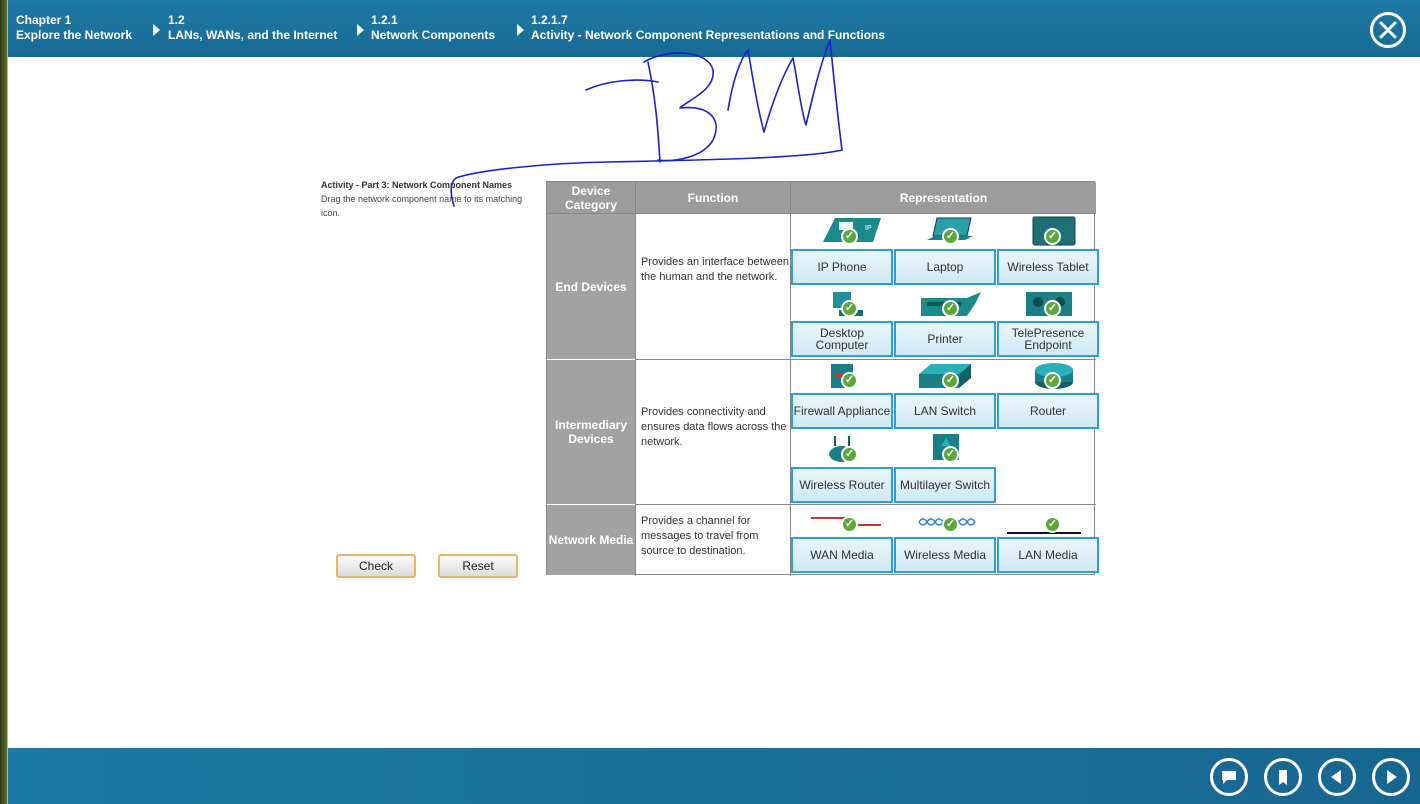 Image resolution: width=1420 pixels, height=804 pixels. Describe the element at coordinates (943, 197) in the screenshot. I see `header-representation: Representation` at that location.